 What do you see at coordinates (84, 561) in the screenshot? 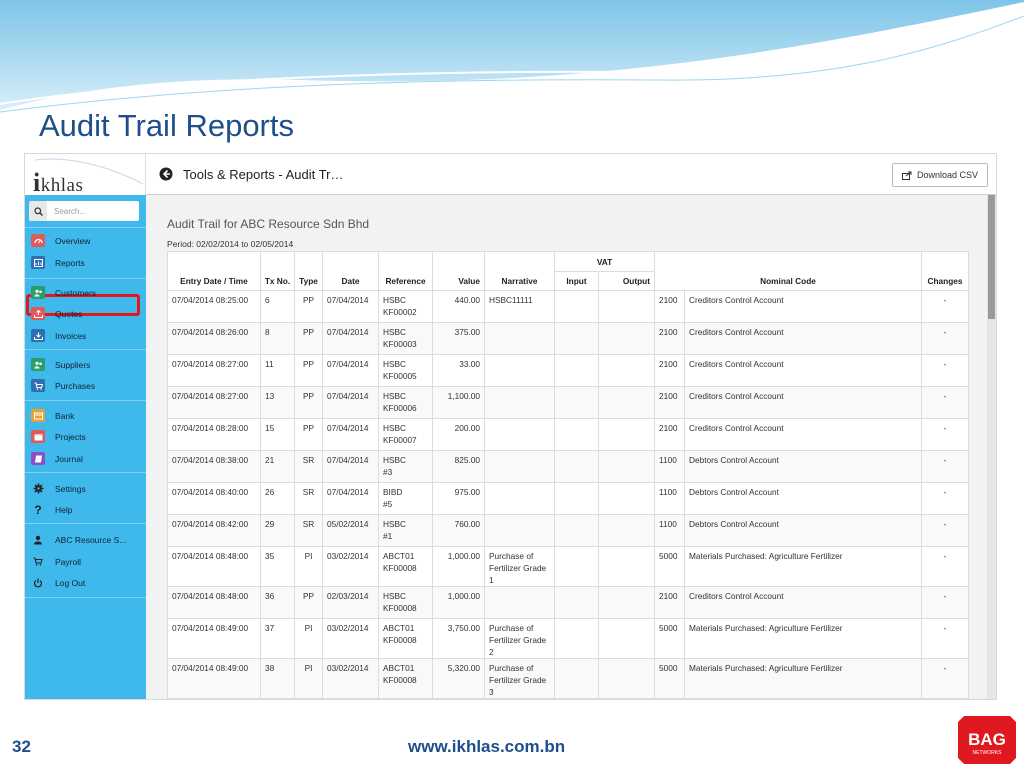
I see `sidebar-item-payroll: Payroll` at bounding box center [84, 561].